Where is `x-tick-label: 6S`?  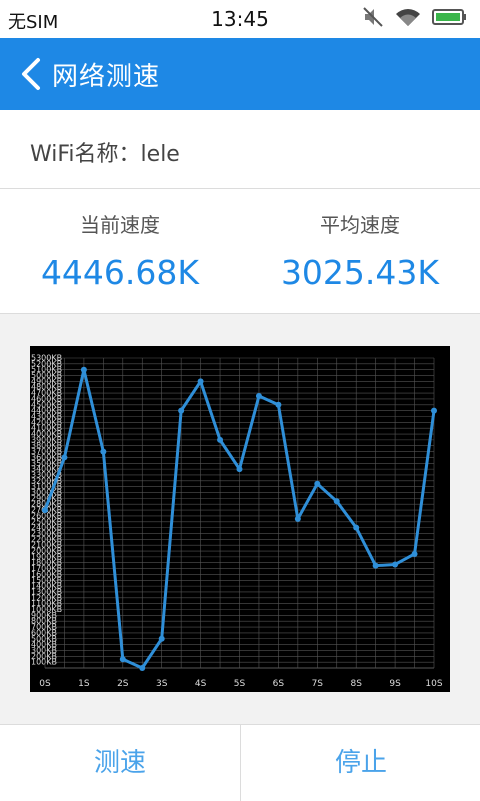
x-tick-label: 6S is located at coordinates (279, 684).